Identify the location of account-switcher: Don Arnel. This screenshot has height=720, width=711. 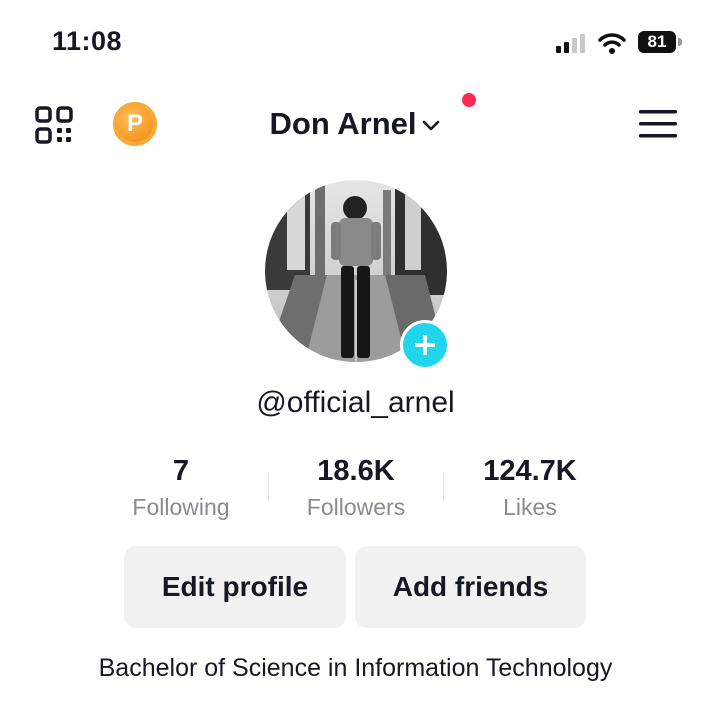
(355, 124).